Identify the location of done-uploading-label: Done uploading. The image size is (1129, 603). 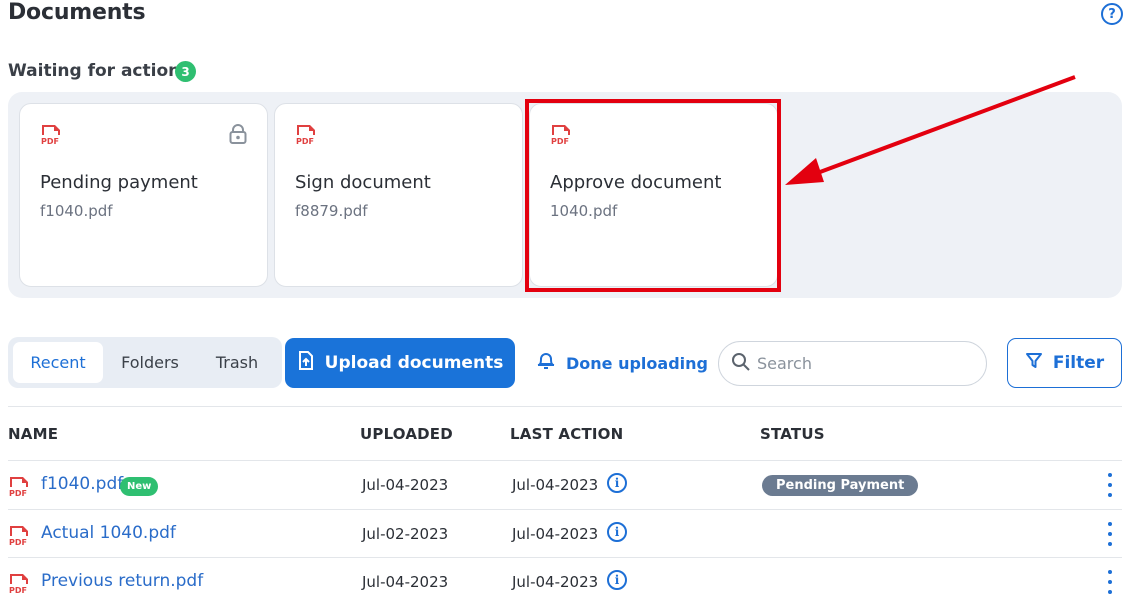
(637, 363).